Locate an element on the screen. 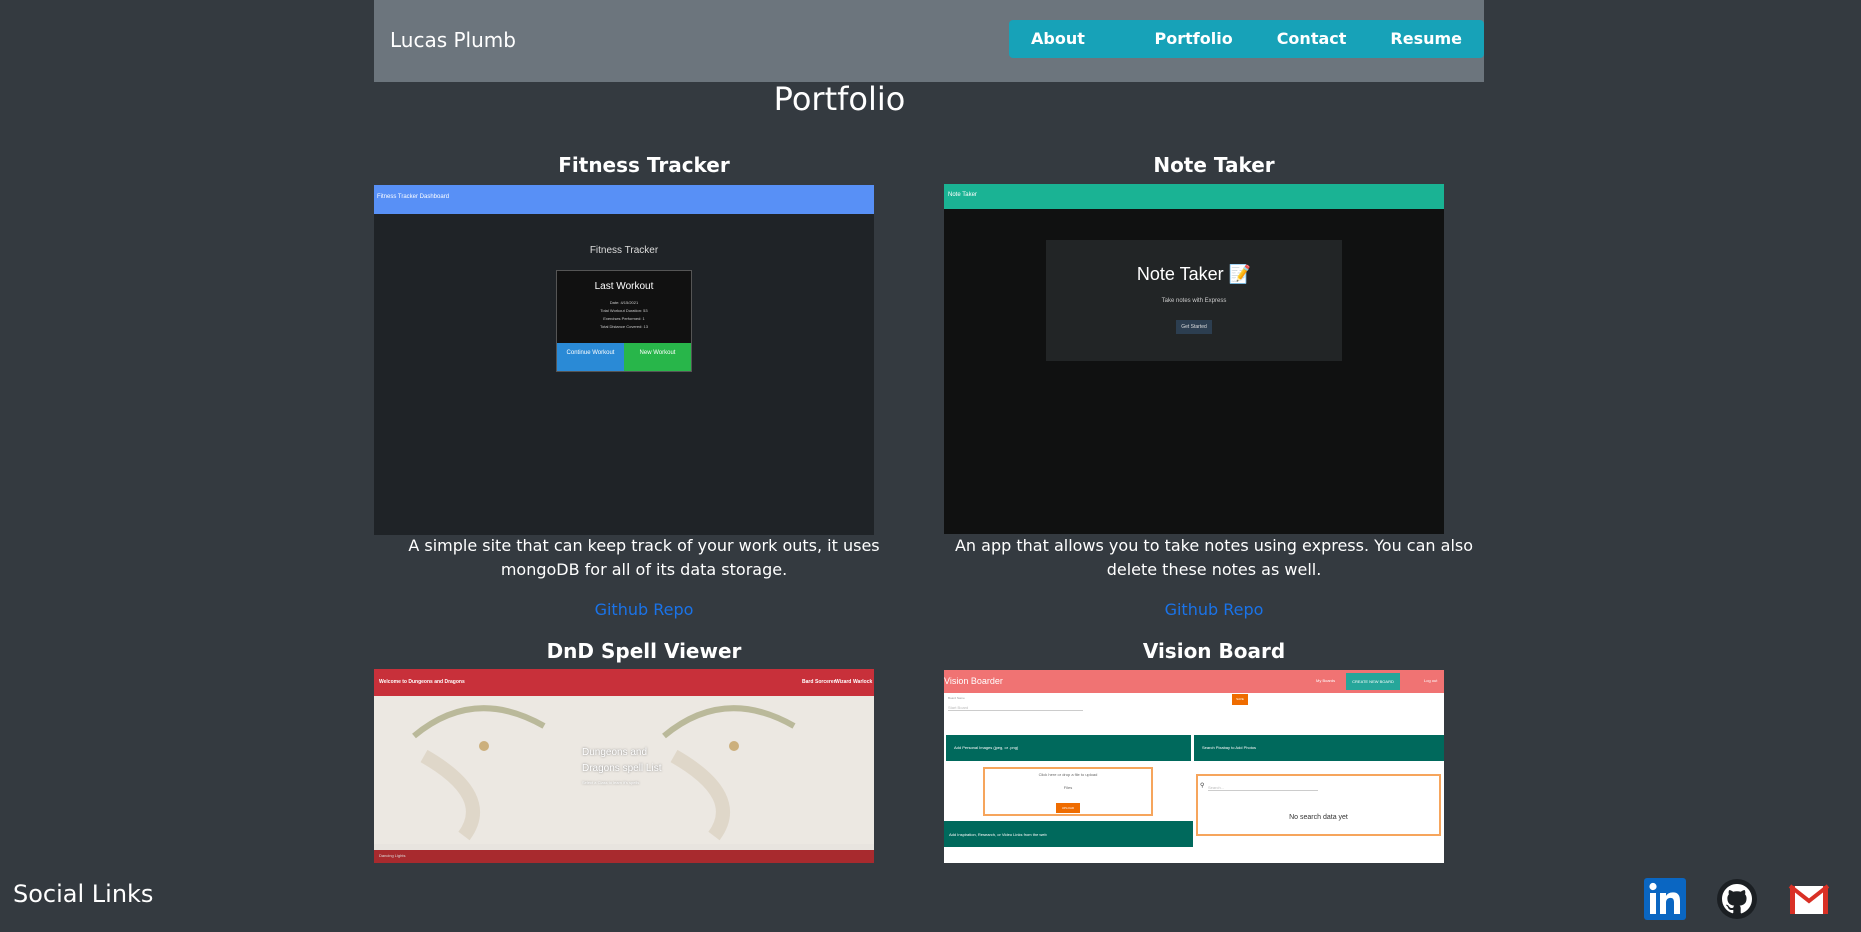  mock-heading: Fitness Tracker is located at coordinates (624, 250).